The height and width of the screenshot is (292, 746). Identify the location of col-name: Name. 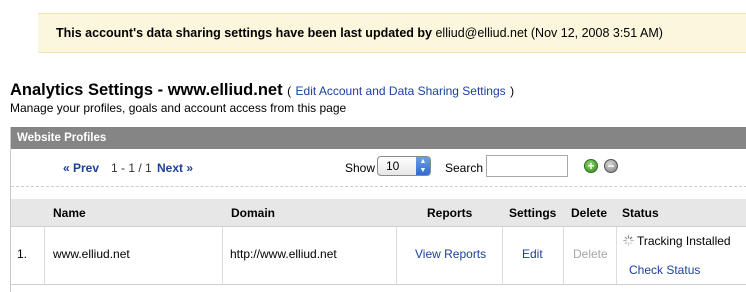
(69, 213).